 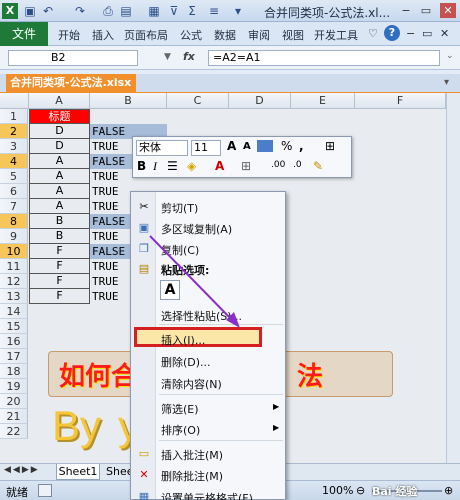 What do you see at coordinates (198, 101) in the screenshot?
I see `column-header-c: C` at bounding box center [198, 101].